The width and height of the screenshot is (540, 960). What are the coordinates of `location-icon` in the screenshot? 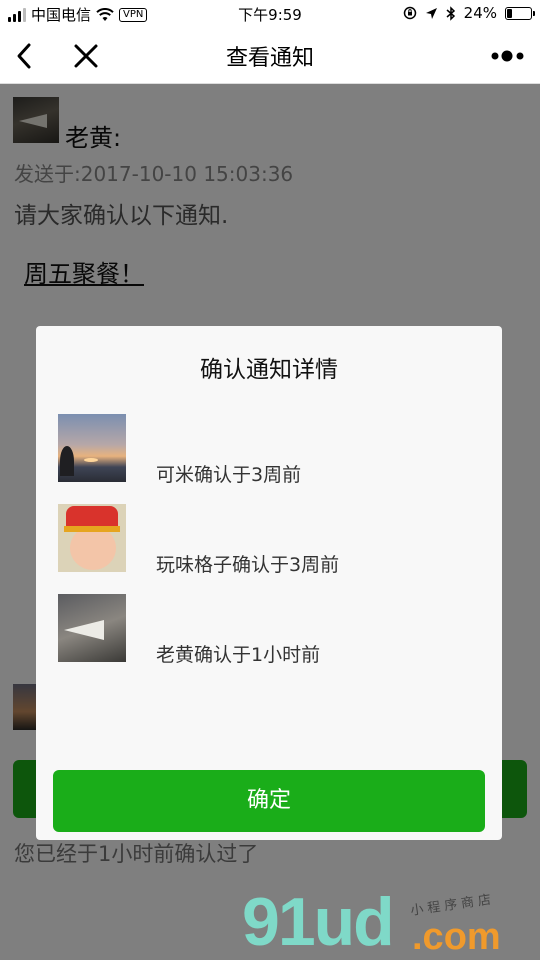 It's located at (431, 13).